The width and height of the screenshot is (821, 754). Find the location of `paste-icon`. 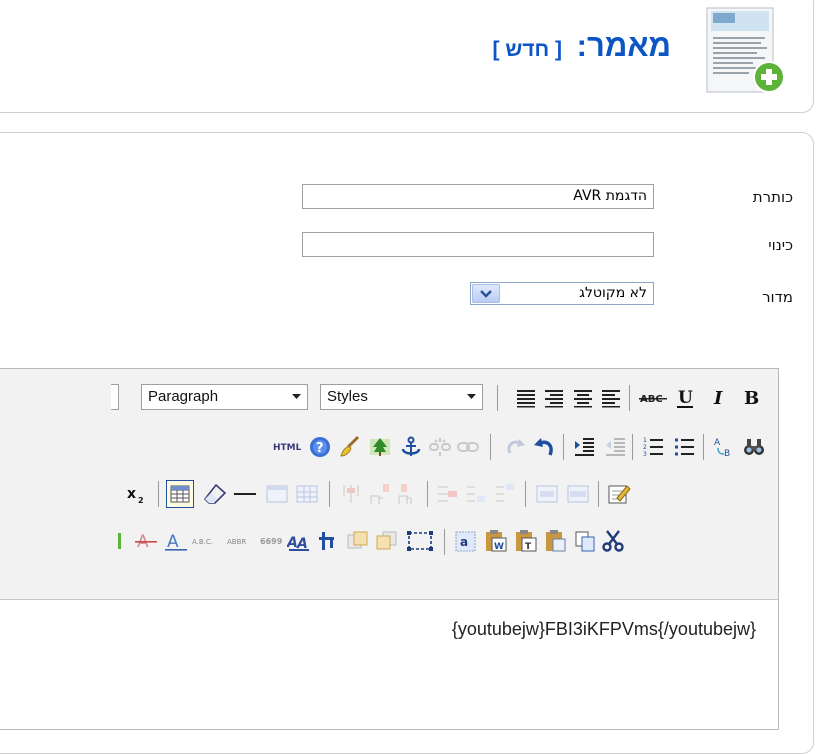

paste-icon is located at coordinates (556, 541).